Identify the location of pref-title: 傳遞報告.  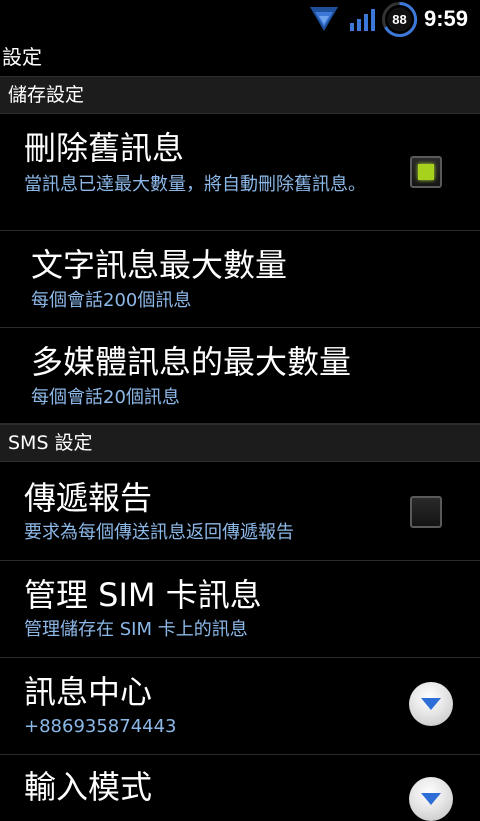
(88, 498).